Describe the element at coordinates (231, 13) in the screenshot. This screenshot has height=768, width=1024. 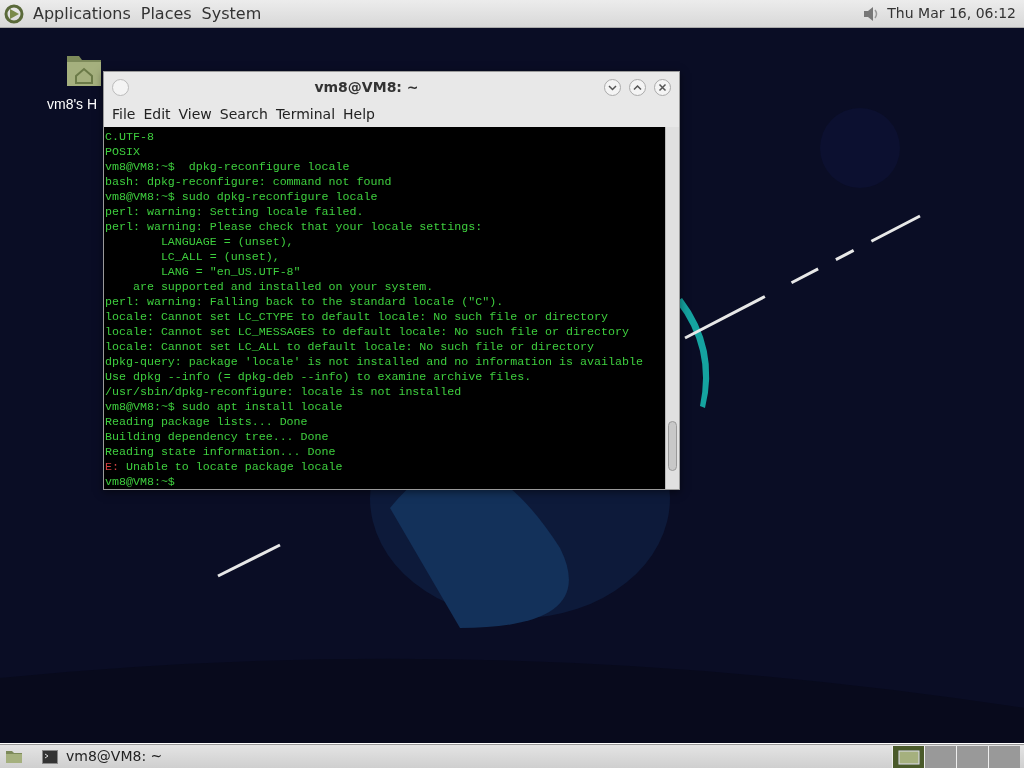
I see `panel-menu: System` at that location.